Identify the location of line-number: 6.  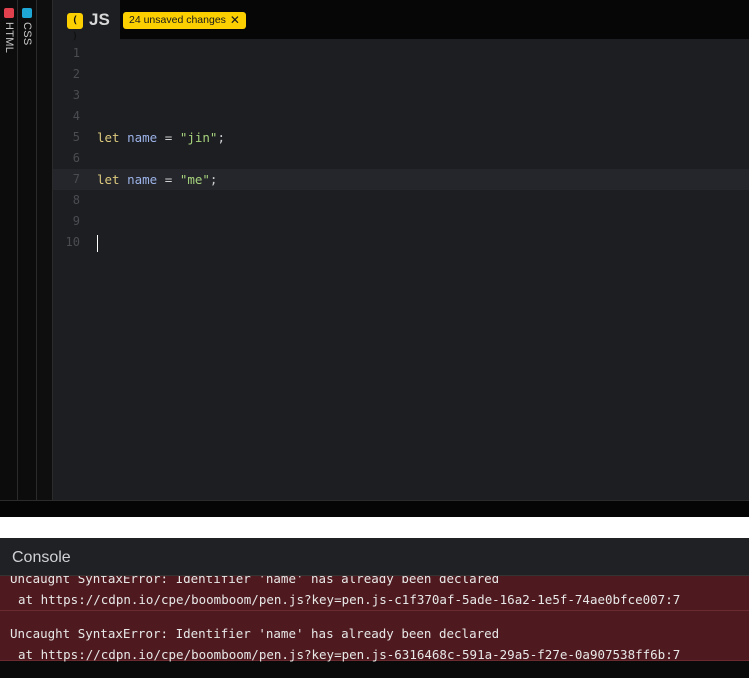
(76, 158).